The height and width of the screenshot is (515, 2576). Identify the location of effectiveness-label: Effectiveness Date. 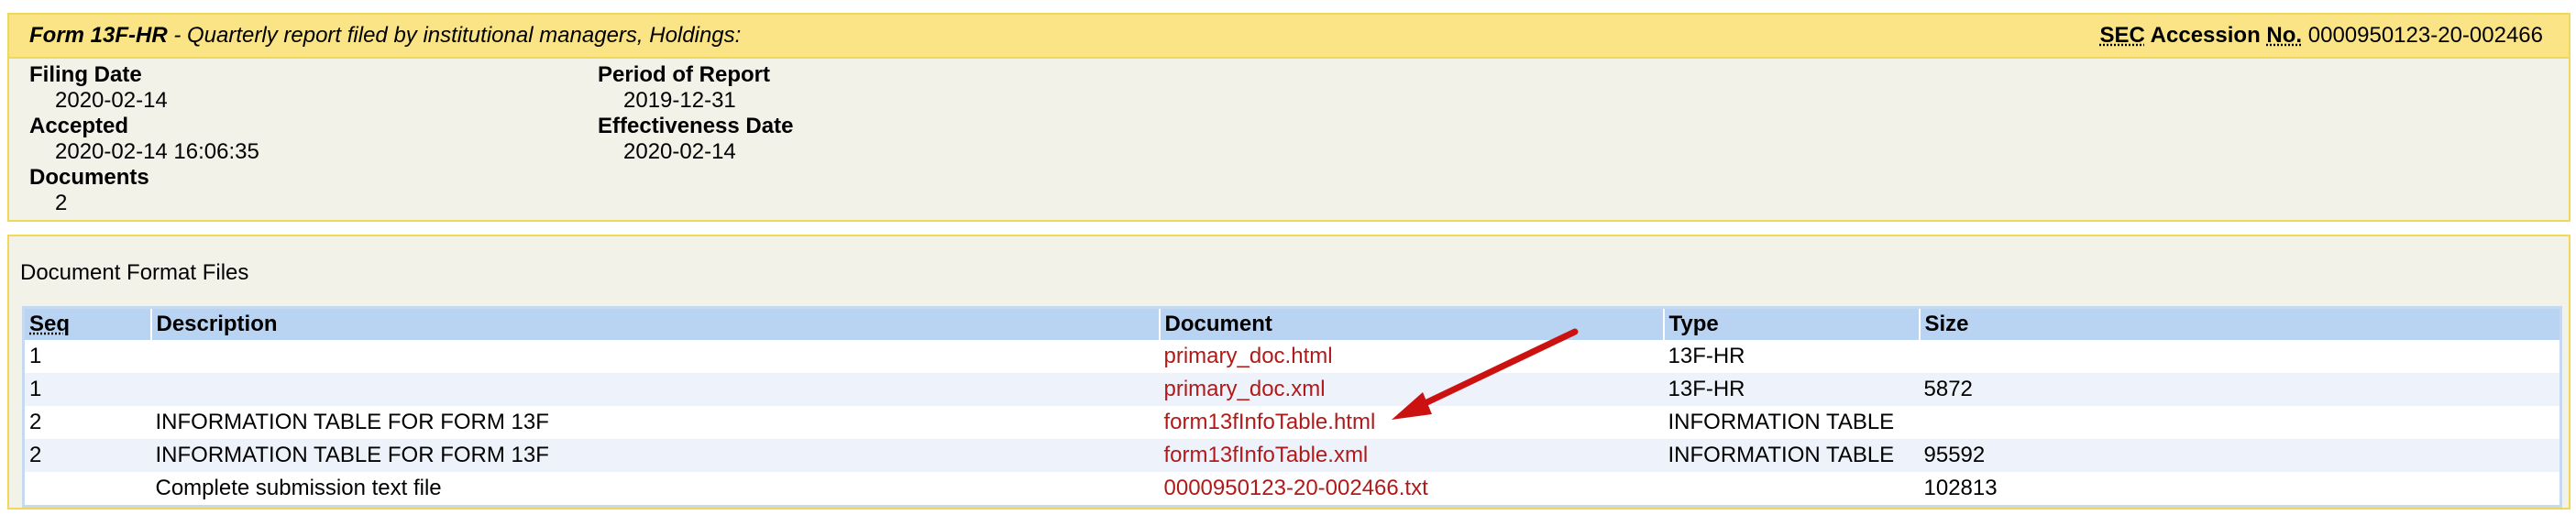
(696, 126).